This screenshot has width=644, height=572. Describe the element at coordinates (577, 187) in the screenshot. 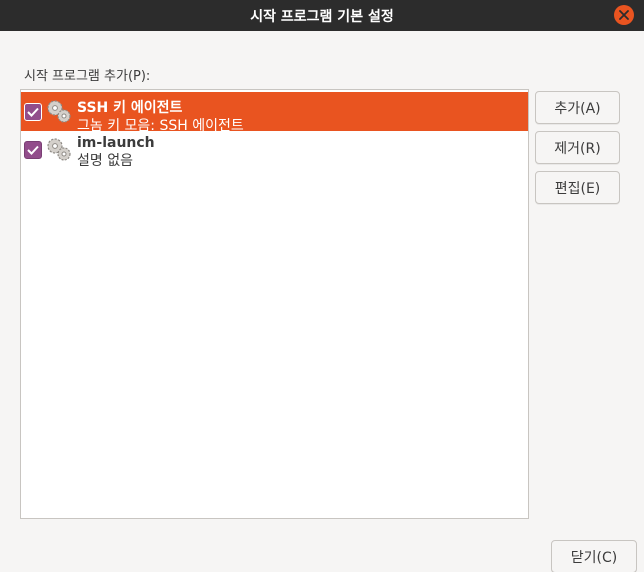

I see `edit-button: 편집(E)` at that location.